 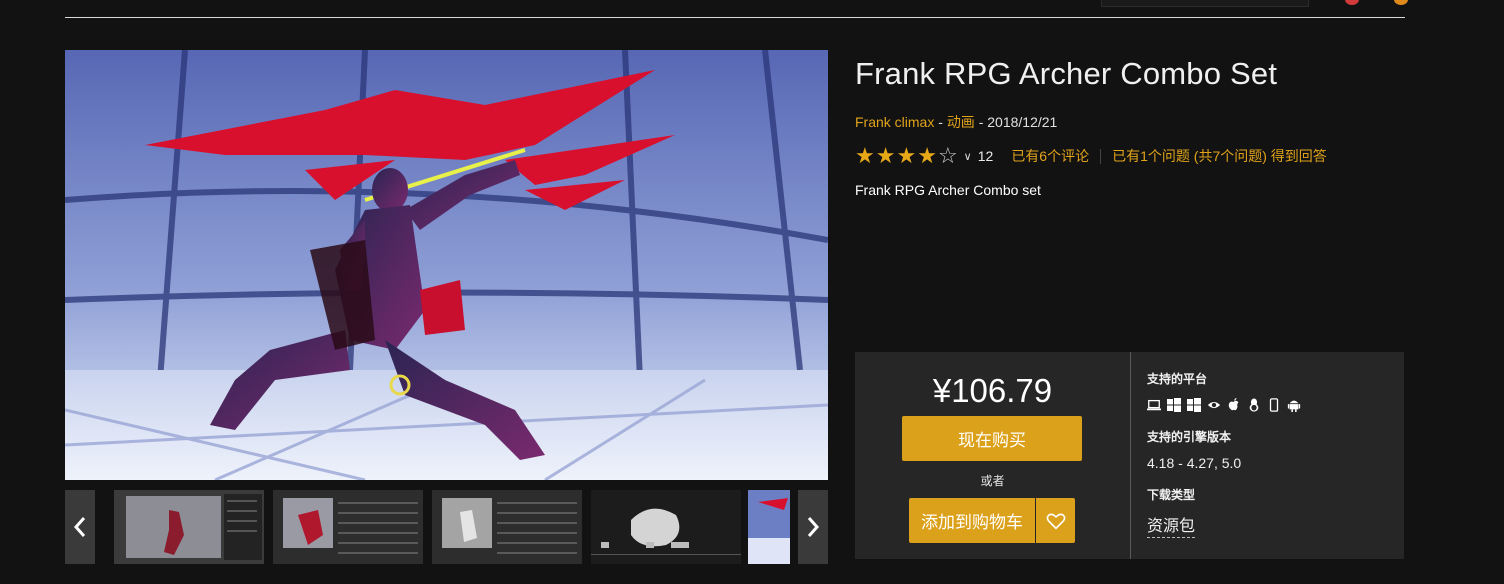 What do you see at coordinates (968, 156) in the screenshot?
I see `chevron-down-icon: ∨` at bounding box center [968, 156].